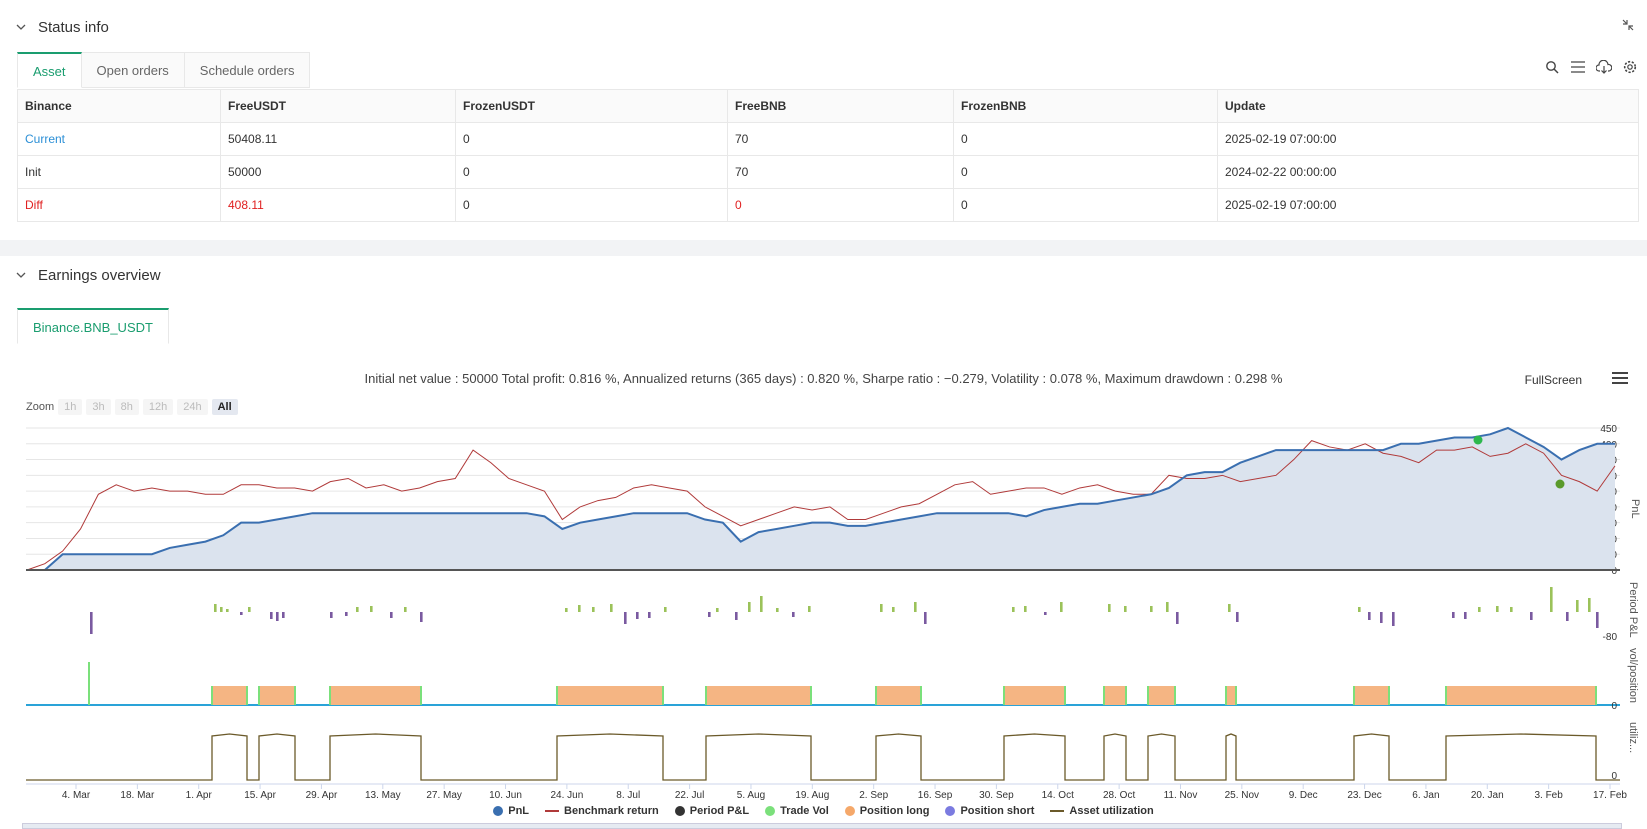 This screenshot has height=829, width=1647. Describe the element at coordinates (1553, 380) in the screenshot. I see `fullscreen-button: FullScreen` at that location.